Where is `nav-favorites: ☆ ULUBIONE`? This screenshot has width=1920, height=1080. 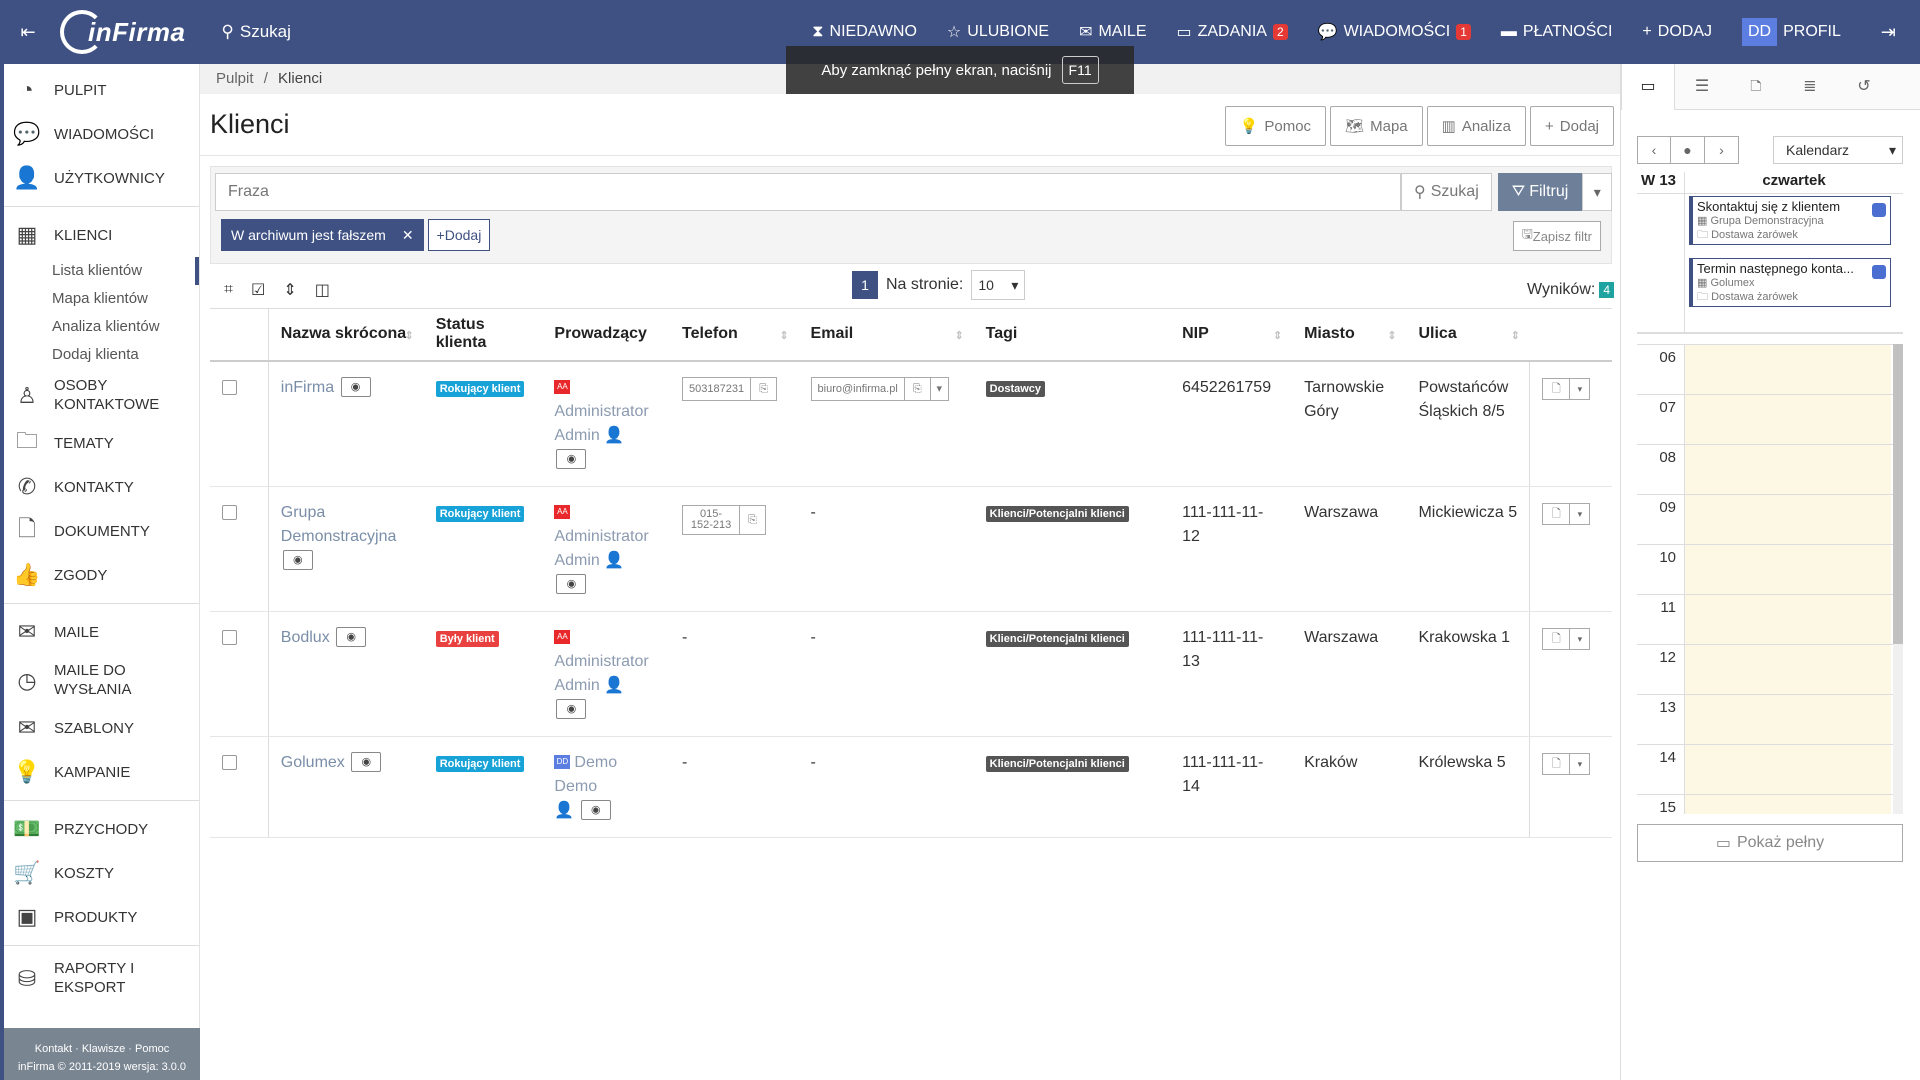
nav-favorites: ☆ ULUBIONE is located at coordinates (998, 32).